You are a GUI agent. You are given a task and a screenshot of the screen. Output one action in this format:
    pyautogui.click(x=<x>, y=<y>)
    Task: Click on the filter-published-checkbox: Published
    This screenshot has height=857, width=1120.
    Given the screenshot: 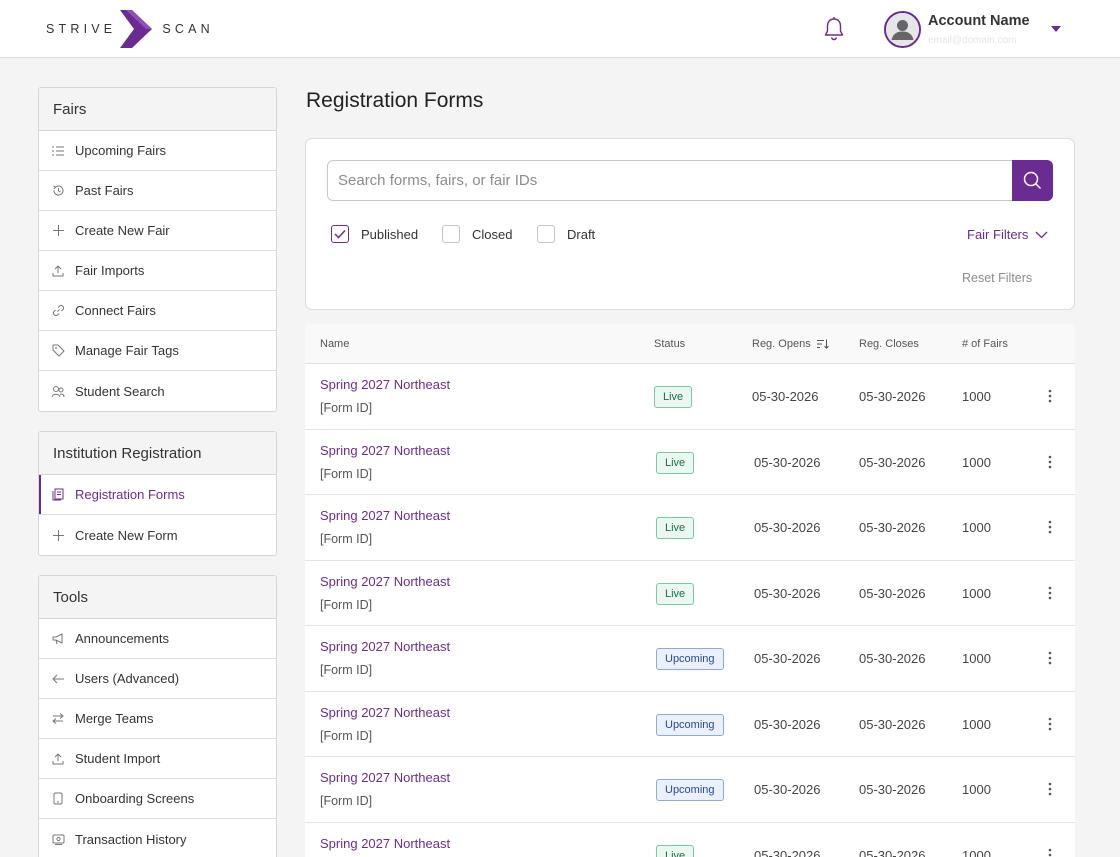 What is the action you would take?
    pyautogui.click(x=374, y=234)
    